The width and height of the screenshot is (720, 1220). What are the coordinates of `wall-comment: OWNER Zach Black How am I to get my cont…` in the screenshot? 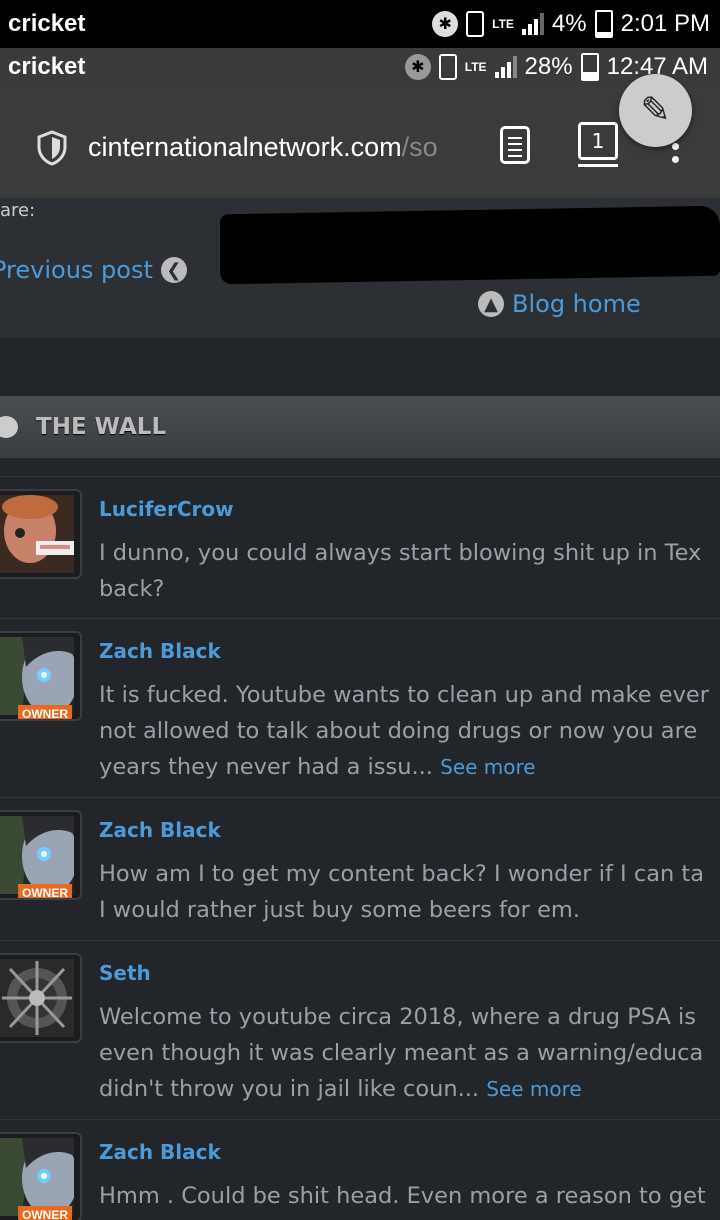 It's located at (360, 868).